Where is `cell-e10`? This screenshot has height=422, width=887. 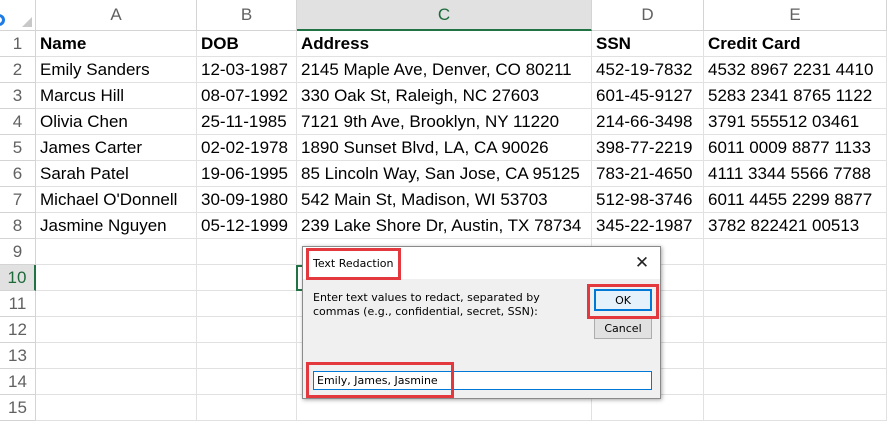
cell-e10 is located at coordinates (795, 278).